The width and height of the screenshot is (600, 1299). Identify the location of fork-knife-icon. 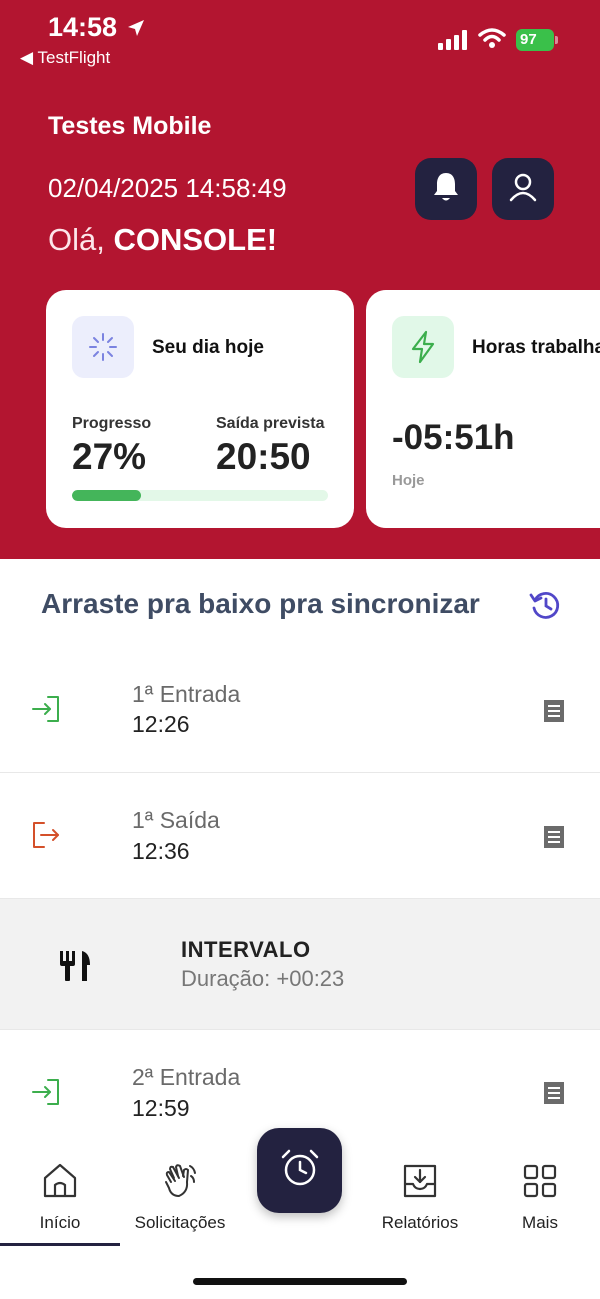
(75, 968).